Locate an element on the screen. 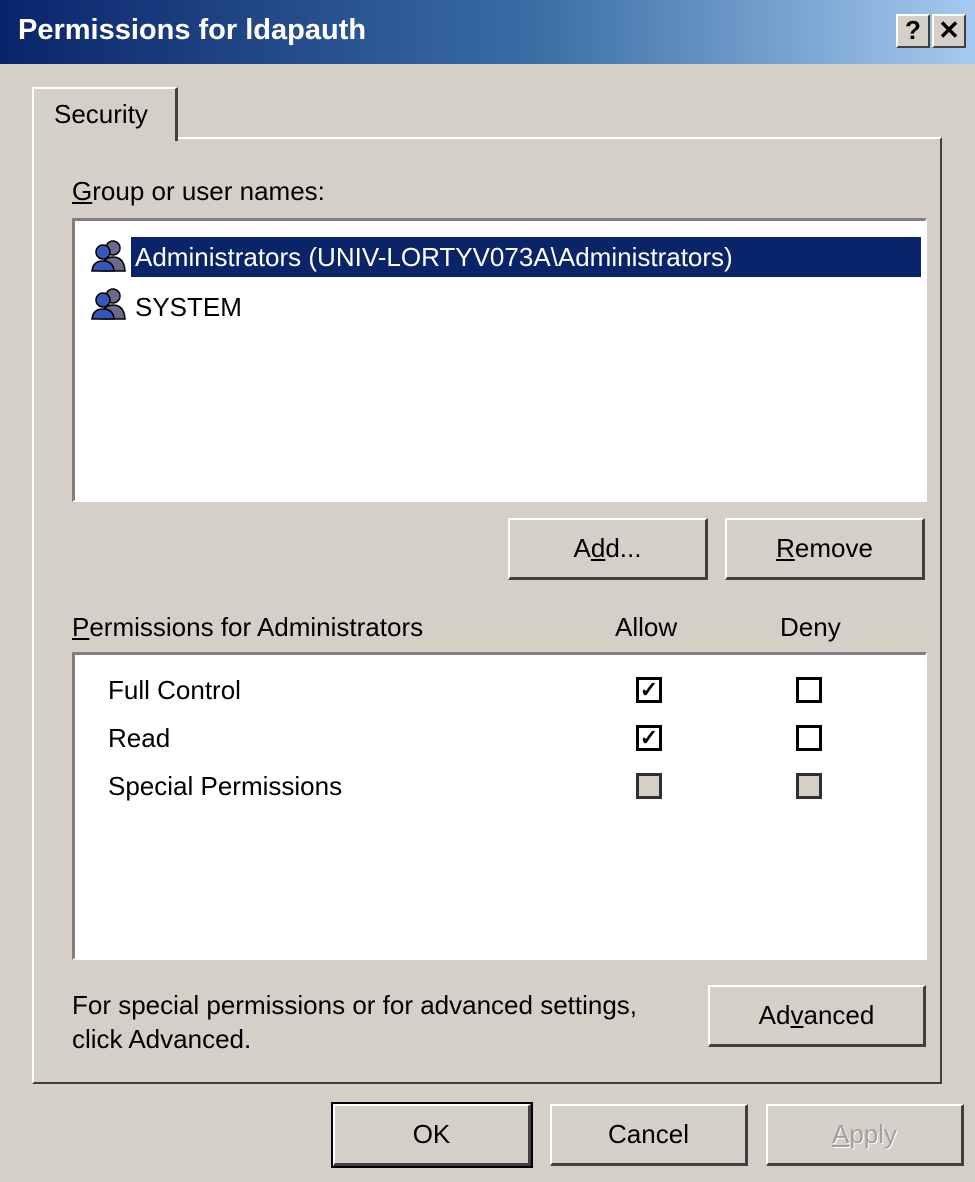 The image size is (975, 1182). advanced-button: Advanced is located at coordinates (817, 1016).